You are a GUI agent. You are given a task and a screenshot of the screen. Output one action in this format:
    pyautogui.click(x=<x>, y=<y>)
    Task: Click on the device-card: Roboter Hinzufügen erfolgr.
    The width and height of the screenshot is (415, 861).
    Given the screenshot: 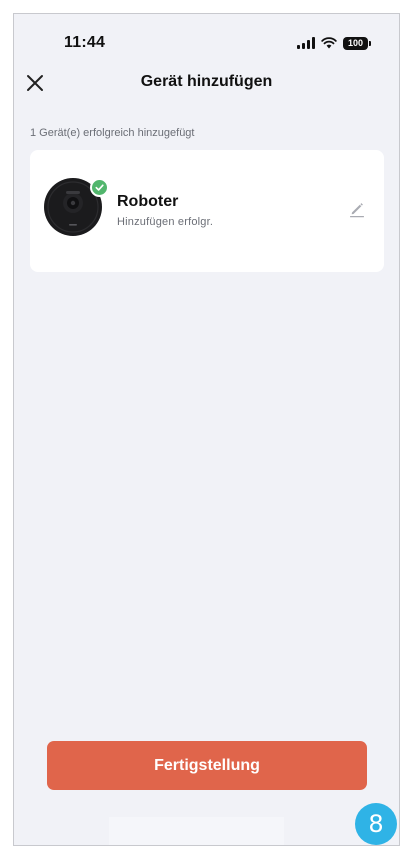 What is the action you would take?
    pyautogui.click(x=207, y=211)
    